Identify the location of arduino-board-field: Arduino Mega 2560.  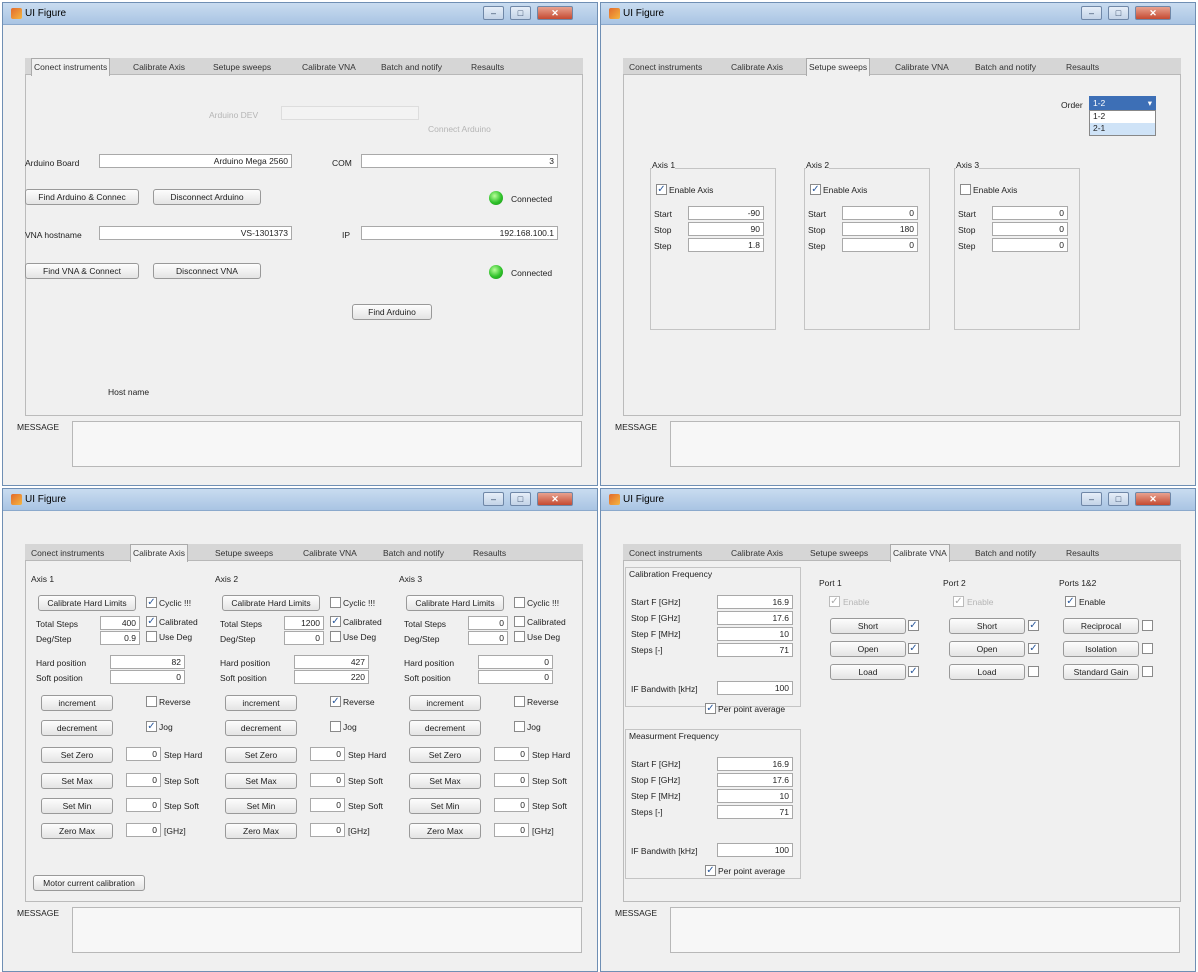
(195, 161).